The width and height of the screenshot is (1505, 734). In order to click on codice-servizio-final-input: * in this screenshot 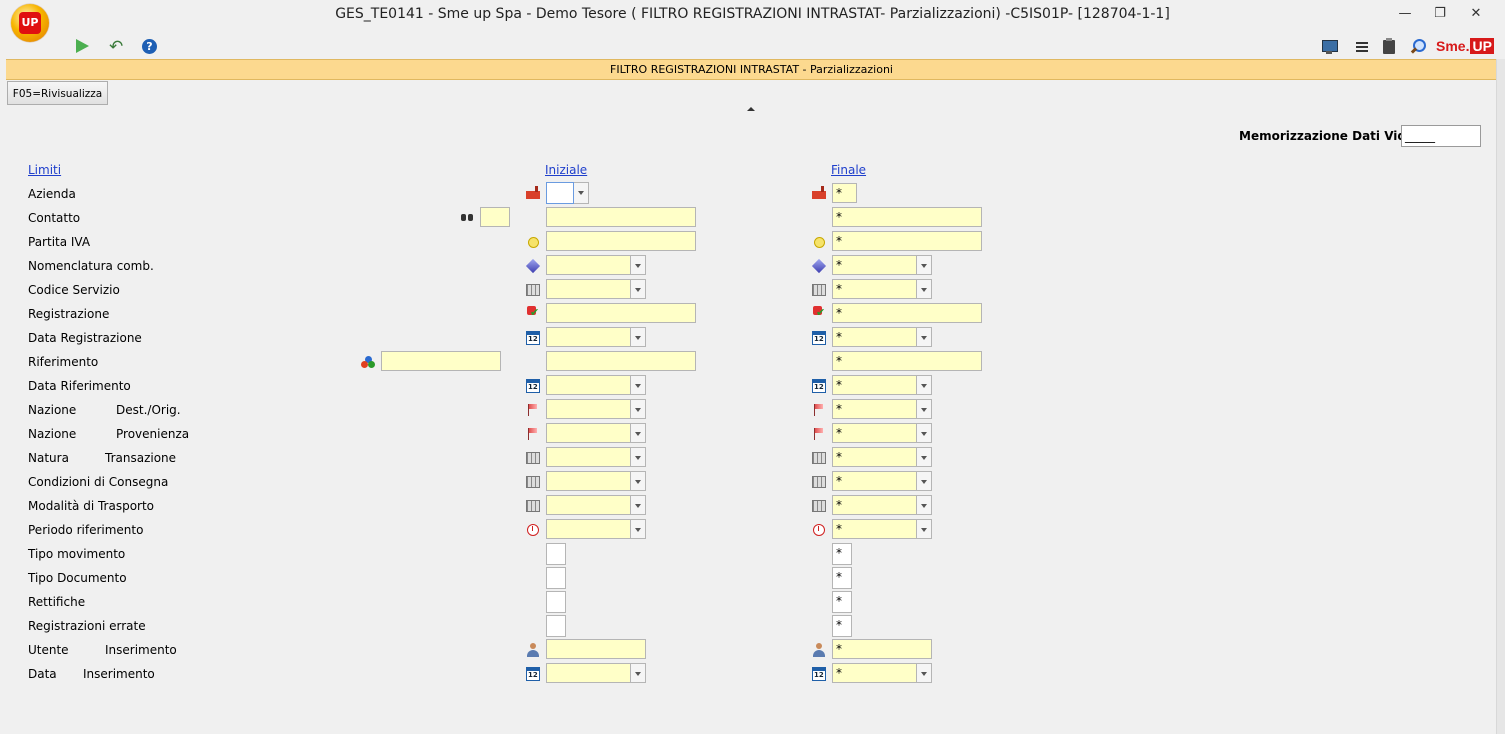, I will do `click(874, 289)`.